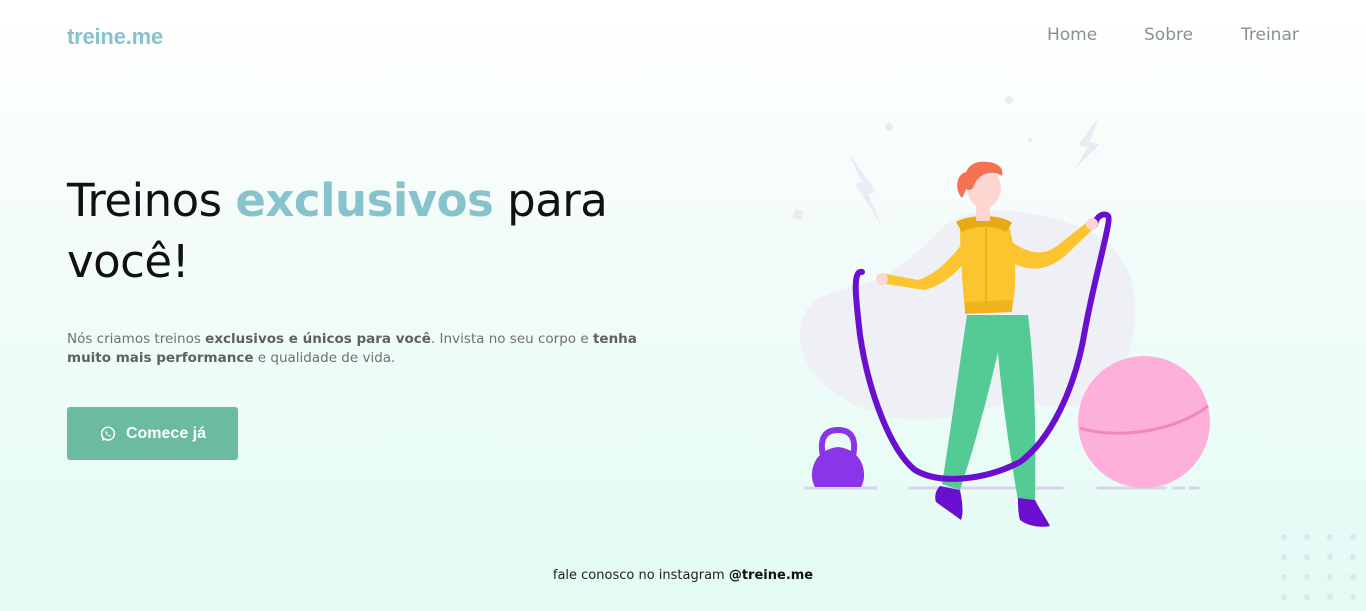 The height and width of the screenshot is (611, 1366). What do you see at coordinates (511, 339) in the screenshot?
I see `desc-part-3: . Invista no seu corpo e` at bounding box center [511, 339].